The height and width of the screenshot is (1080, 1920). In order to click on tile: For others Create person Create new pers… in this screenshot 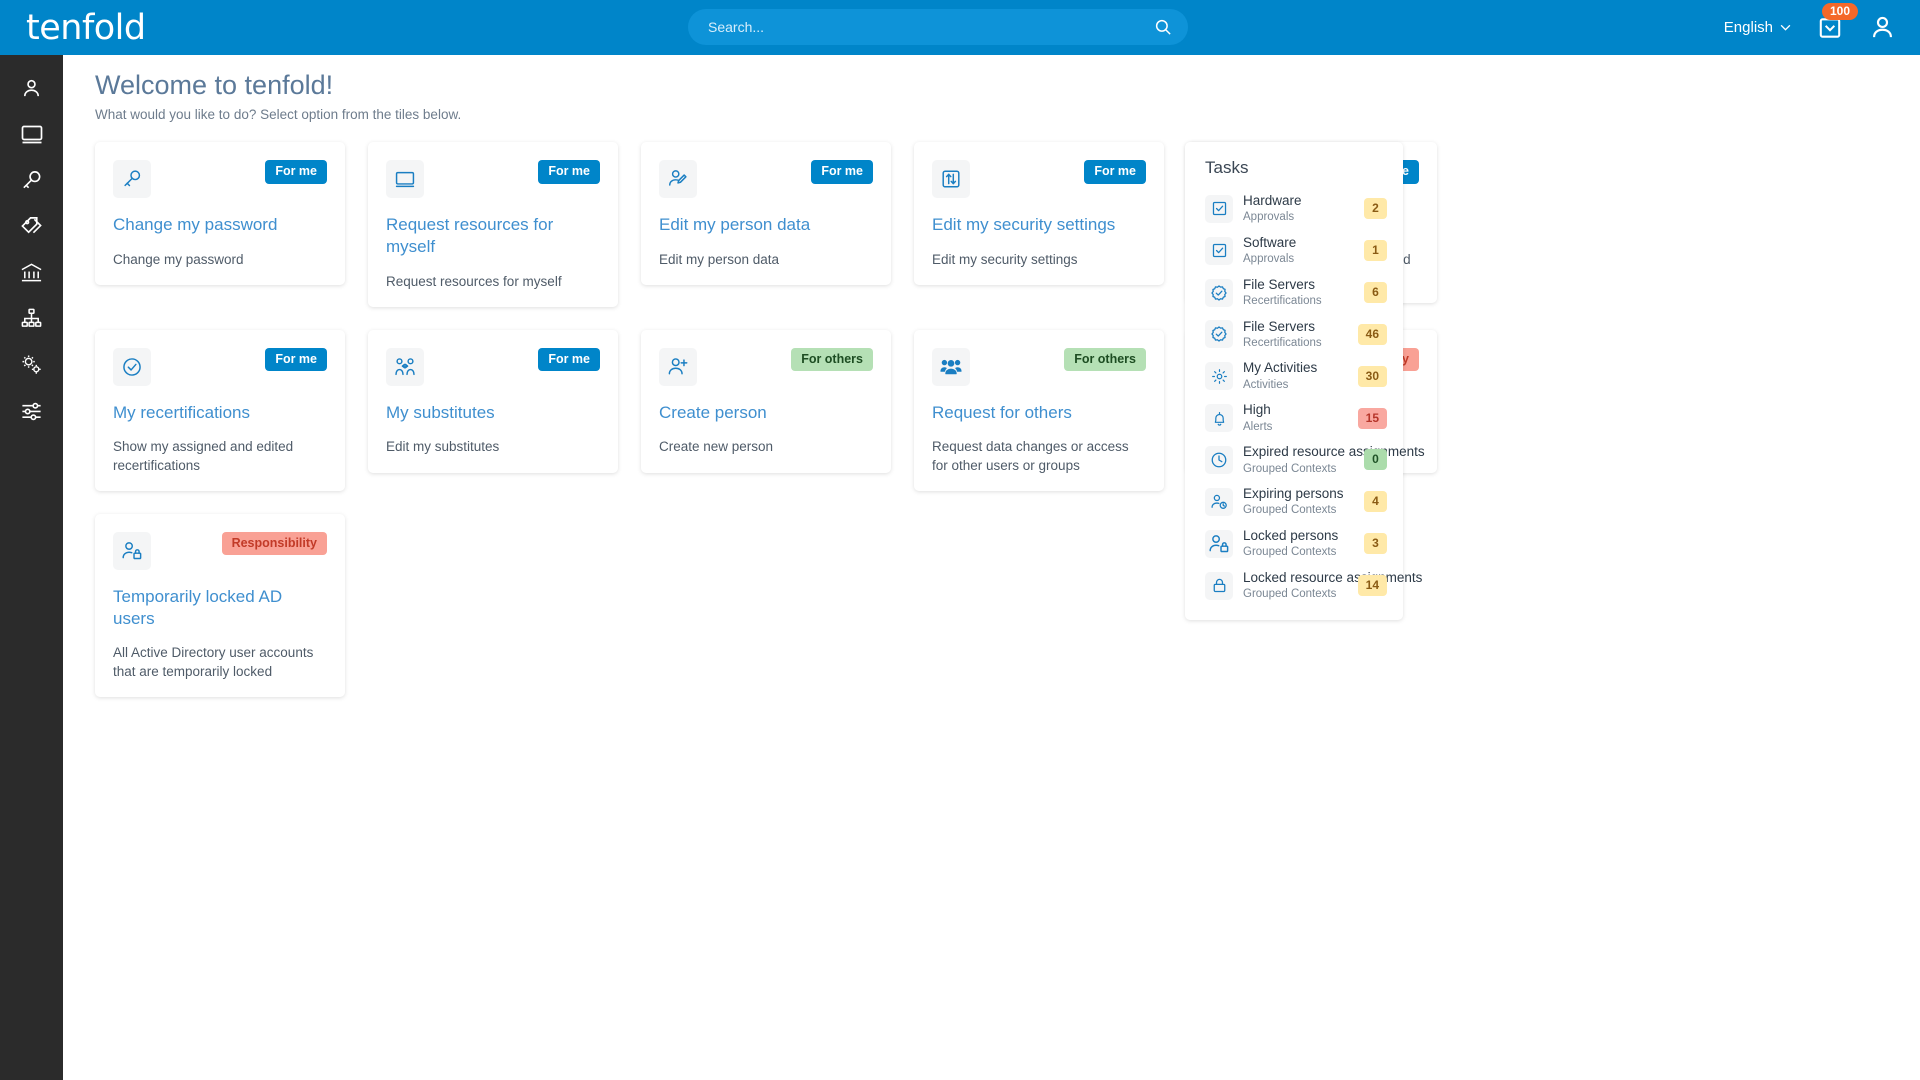, I will do `click(766, 401)`.